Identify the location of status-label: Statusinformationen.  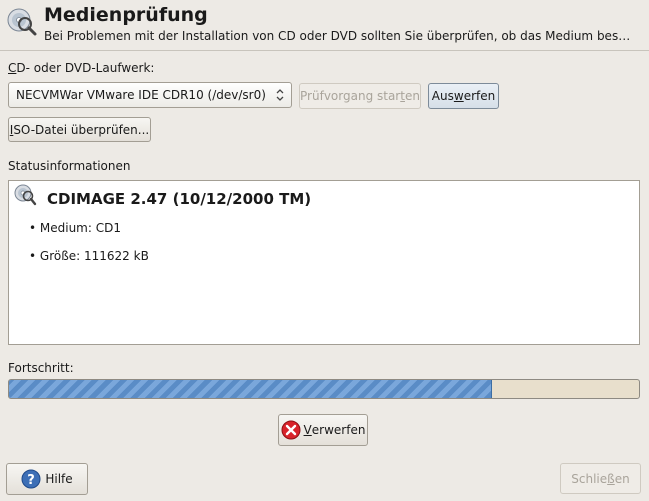
(69, 166).